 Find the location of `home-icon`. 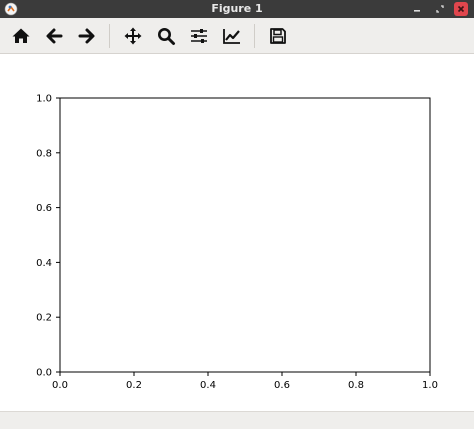

home-icon is located at coordinates (21, 35).